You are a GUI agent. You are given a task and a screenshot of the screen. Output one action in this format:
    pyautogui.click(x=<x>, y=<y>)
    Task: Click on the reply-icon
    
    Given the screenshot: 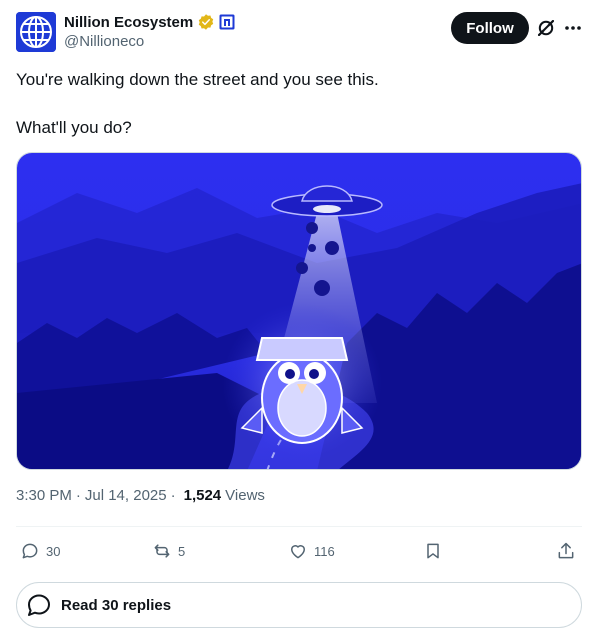 What is the action you would take?
    pyautogui.click(x=30, y=551)
    